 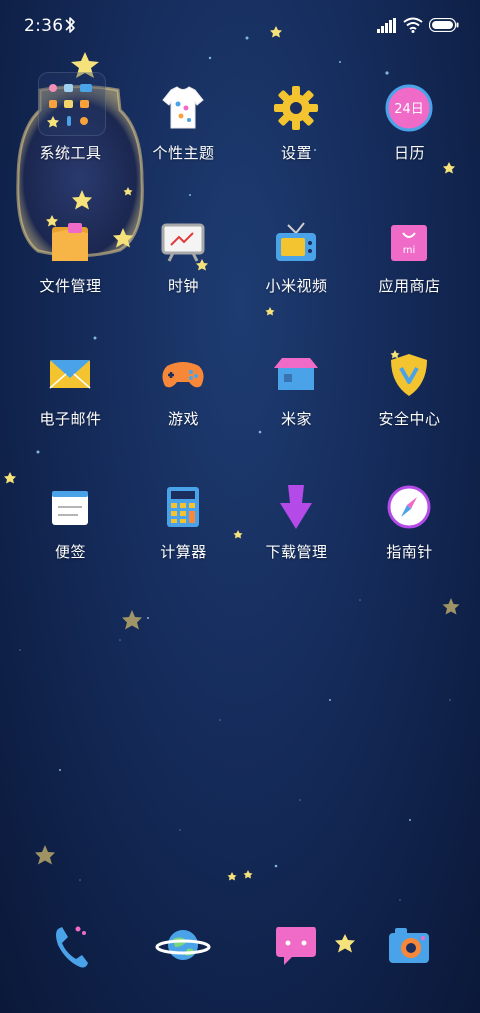 What do you see at coordinates (409, 286) in the screenshot?
I see `app-label: 应用商店` at bounding box center [409, 286].